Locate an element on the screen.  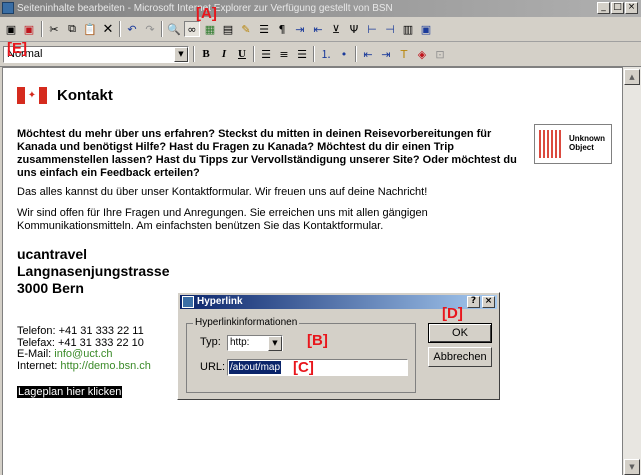
format-toolbar: Normal ▼ B I U ☰ ≡ ☰ ⒈ • ⇤ ⇥ T ◈ ⊡ is located at coordinates (320, 54).